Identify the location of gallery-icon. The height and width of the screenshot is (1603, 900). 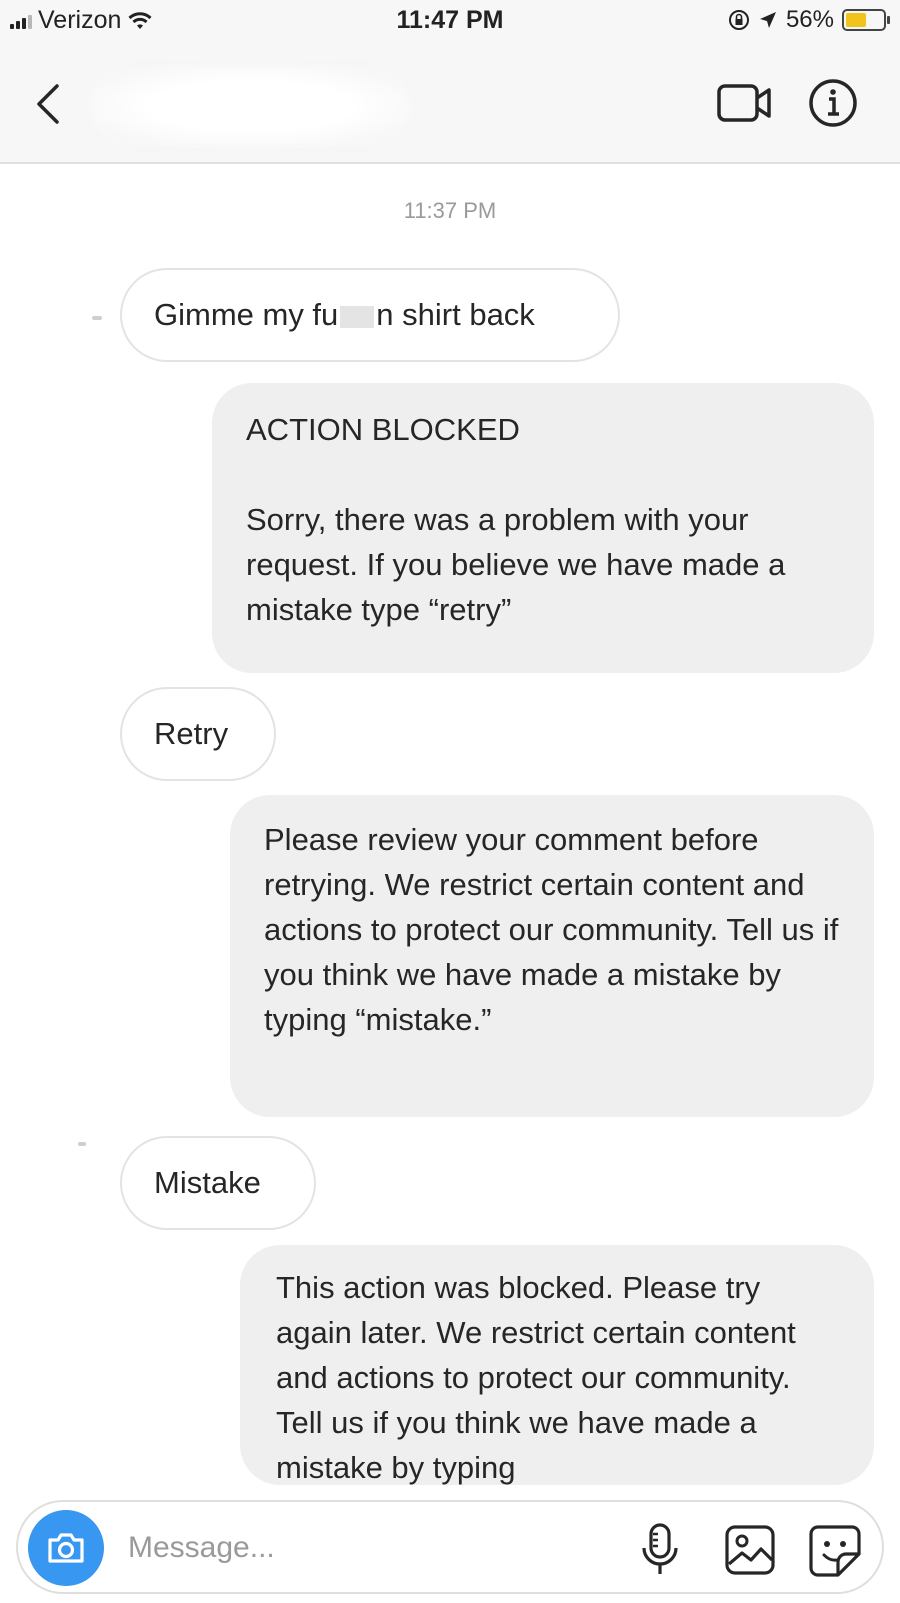
(750, 1550).